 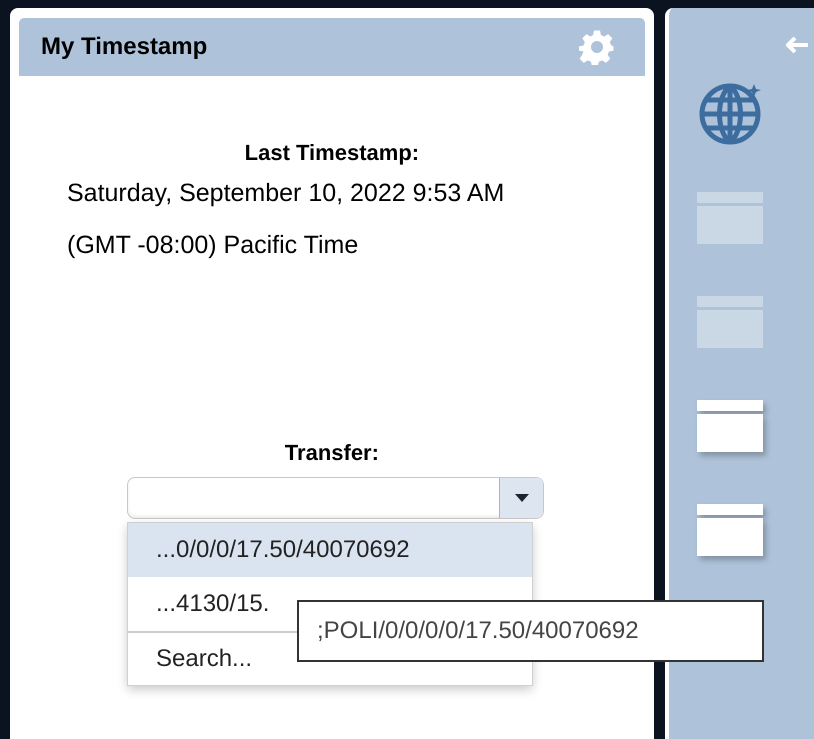 I want to click on timestamp-date: Saturday, September 10, 2022 9:53 AM, so click(x=285, y=193).